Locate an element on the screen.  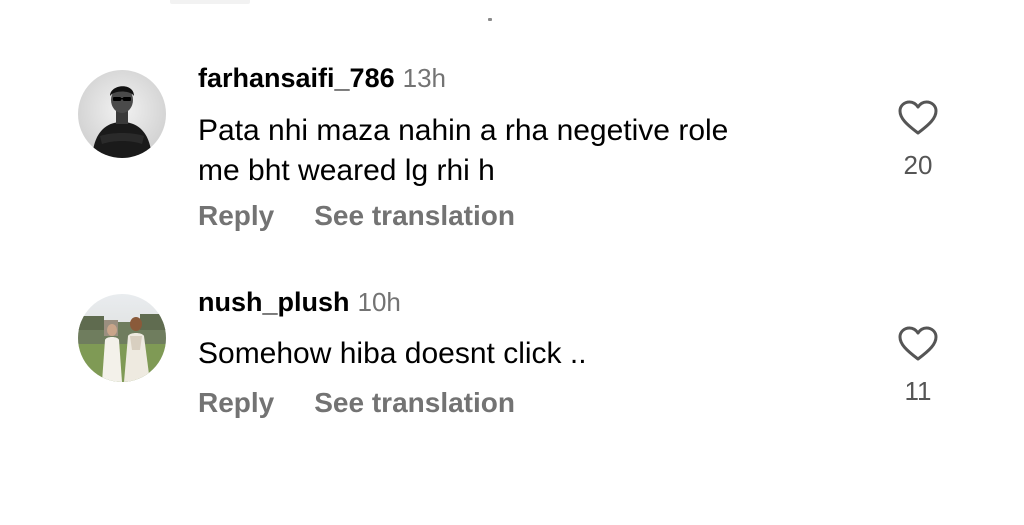
comment-text-line: me bht weared lg rhi h is located at coordinates (346, 170).